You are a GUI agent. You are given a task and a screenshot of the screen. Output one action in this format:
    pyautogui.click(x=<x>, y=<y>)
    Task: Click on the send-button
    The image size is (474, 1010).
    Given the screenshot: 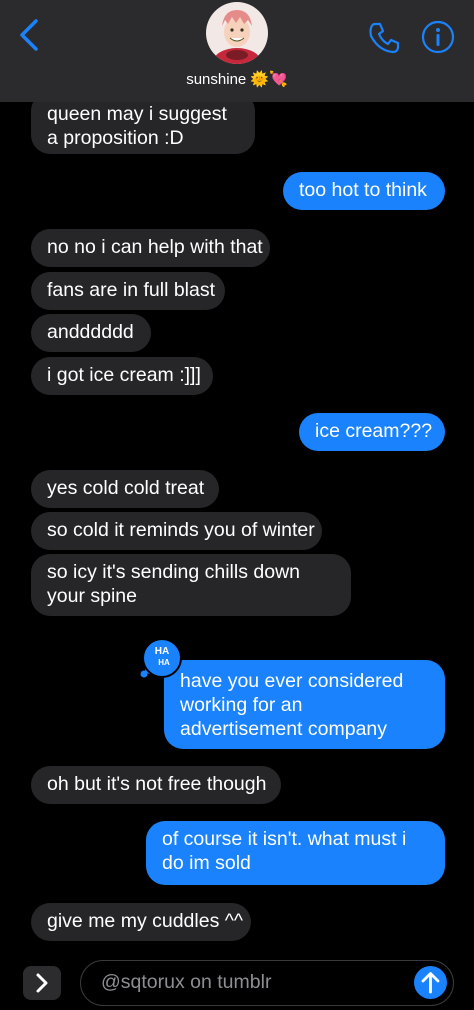 What is the action you would take?
    pyautogui.click(x=430, y=982)
    